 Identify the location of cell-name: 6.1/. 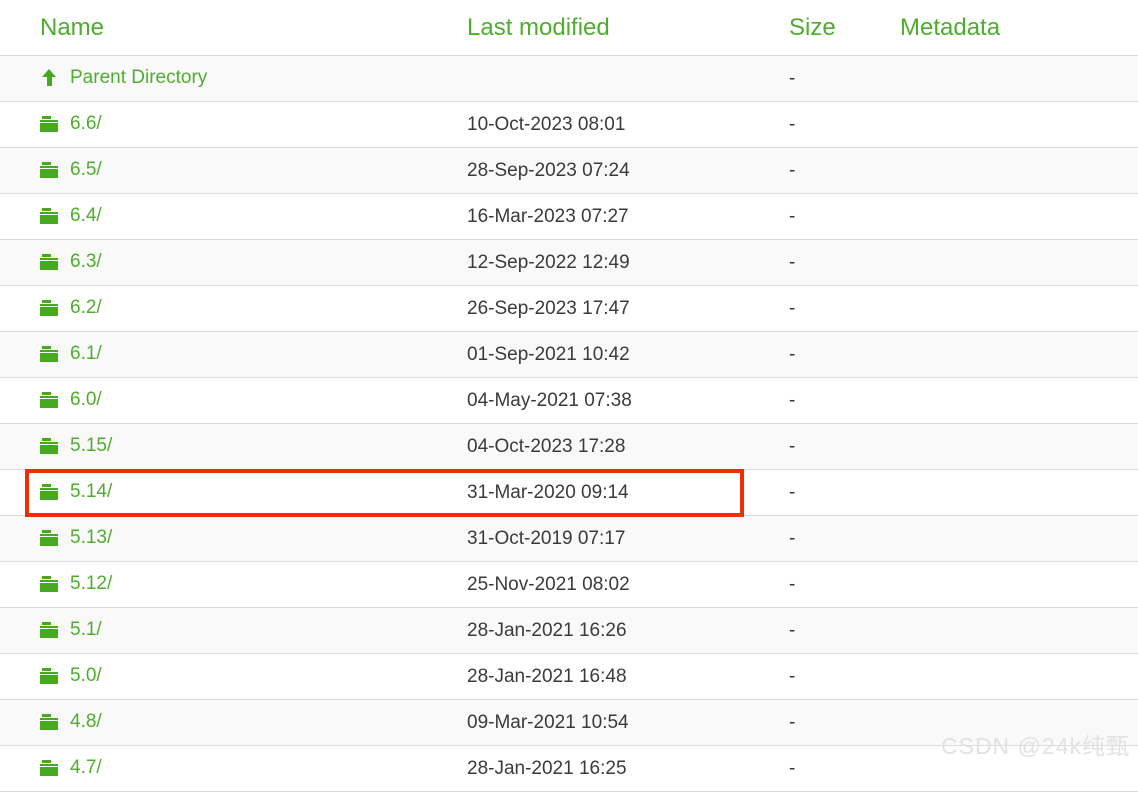
(218, 354).